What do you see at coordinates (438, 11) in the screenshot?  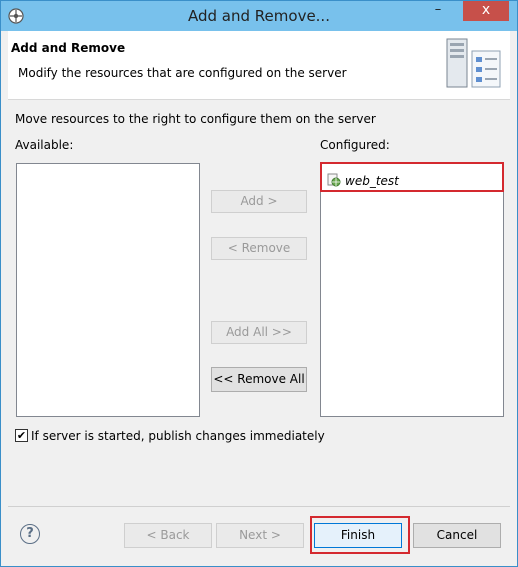 I see `minimize-button: –` at bounding box center [438, 11].